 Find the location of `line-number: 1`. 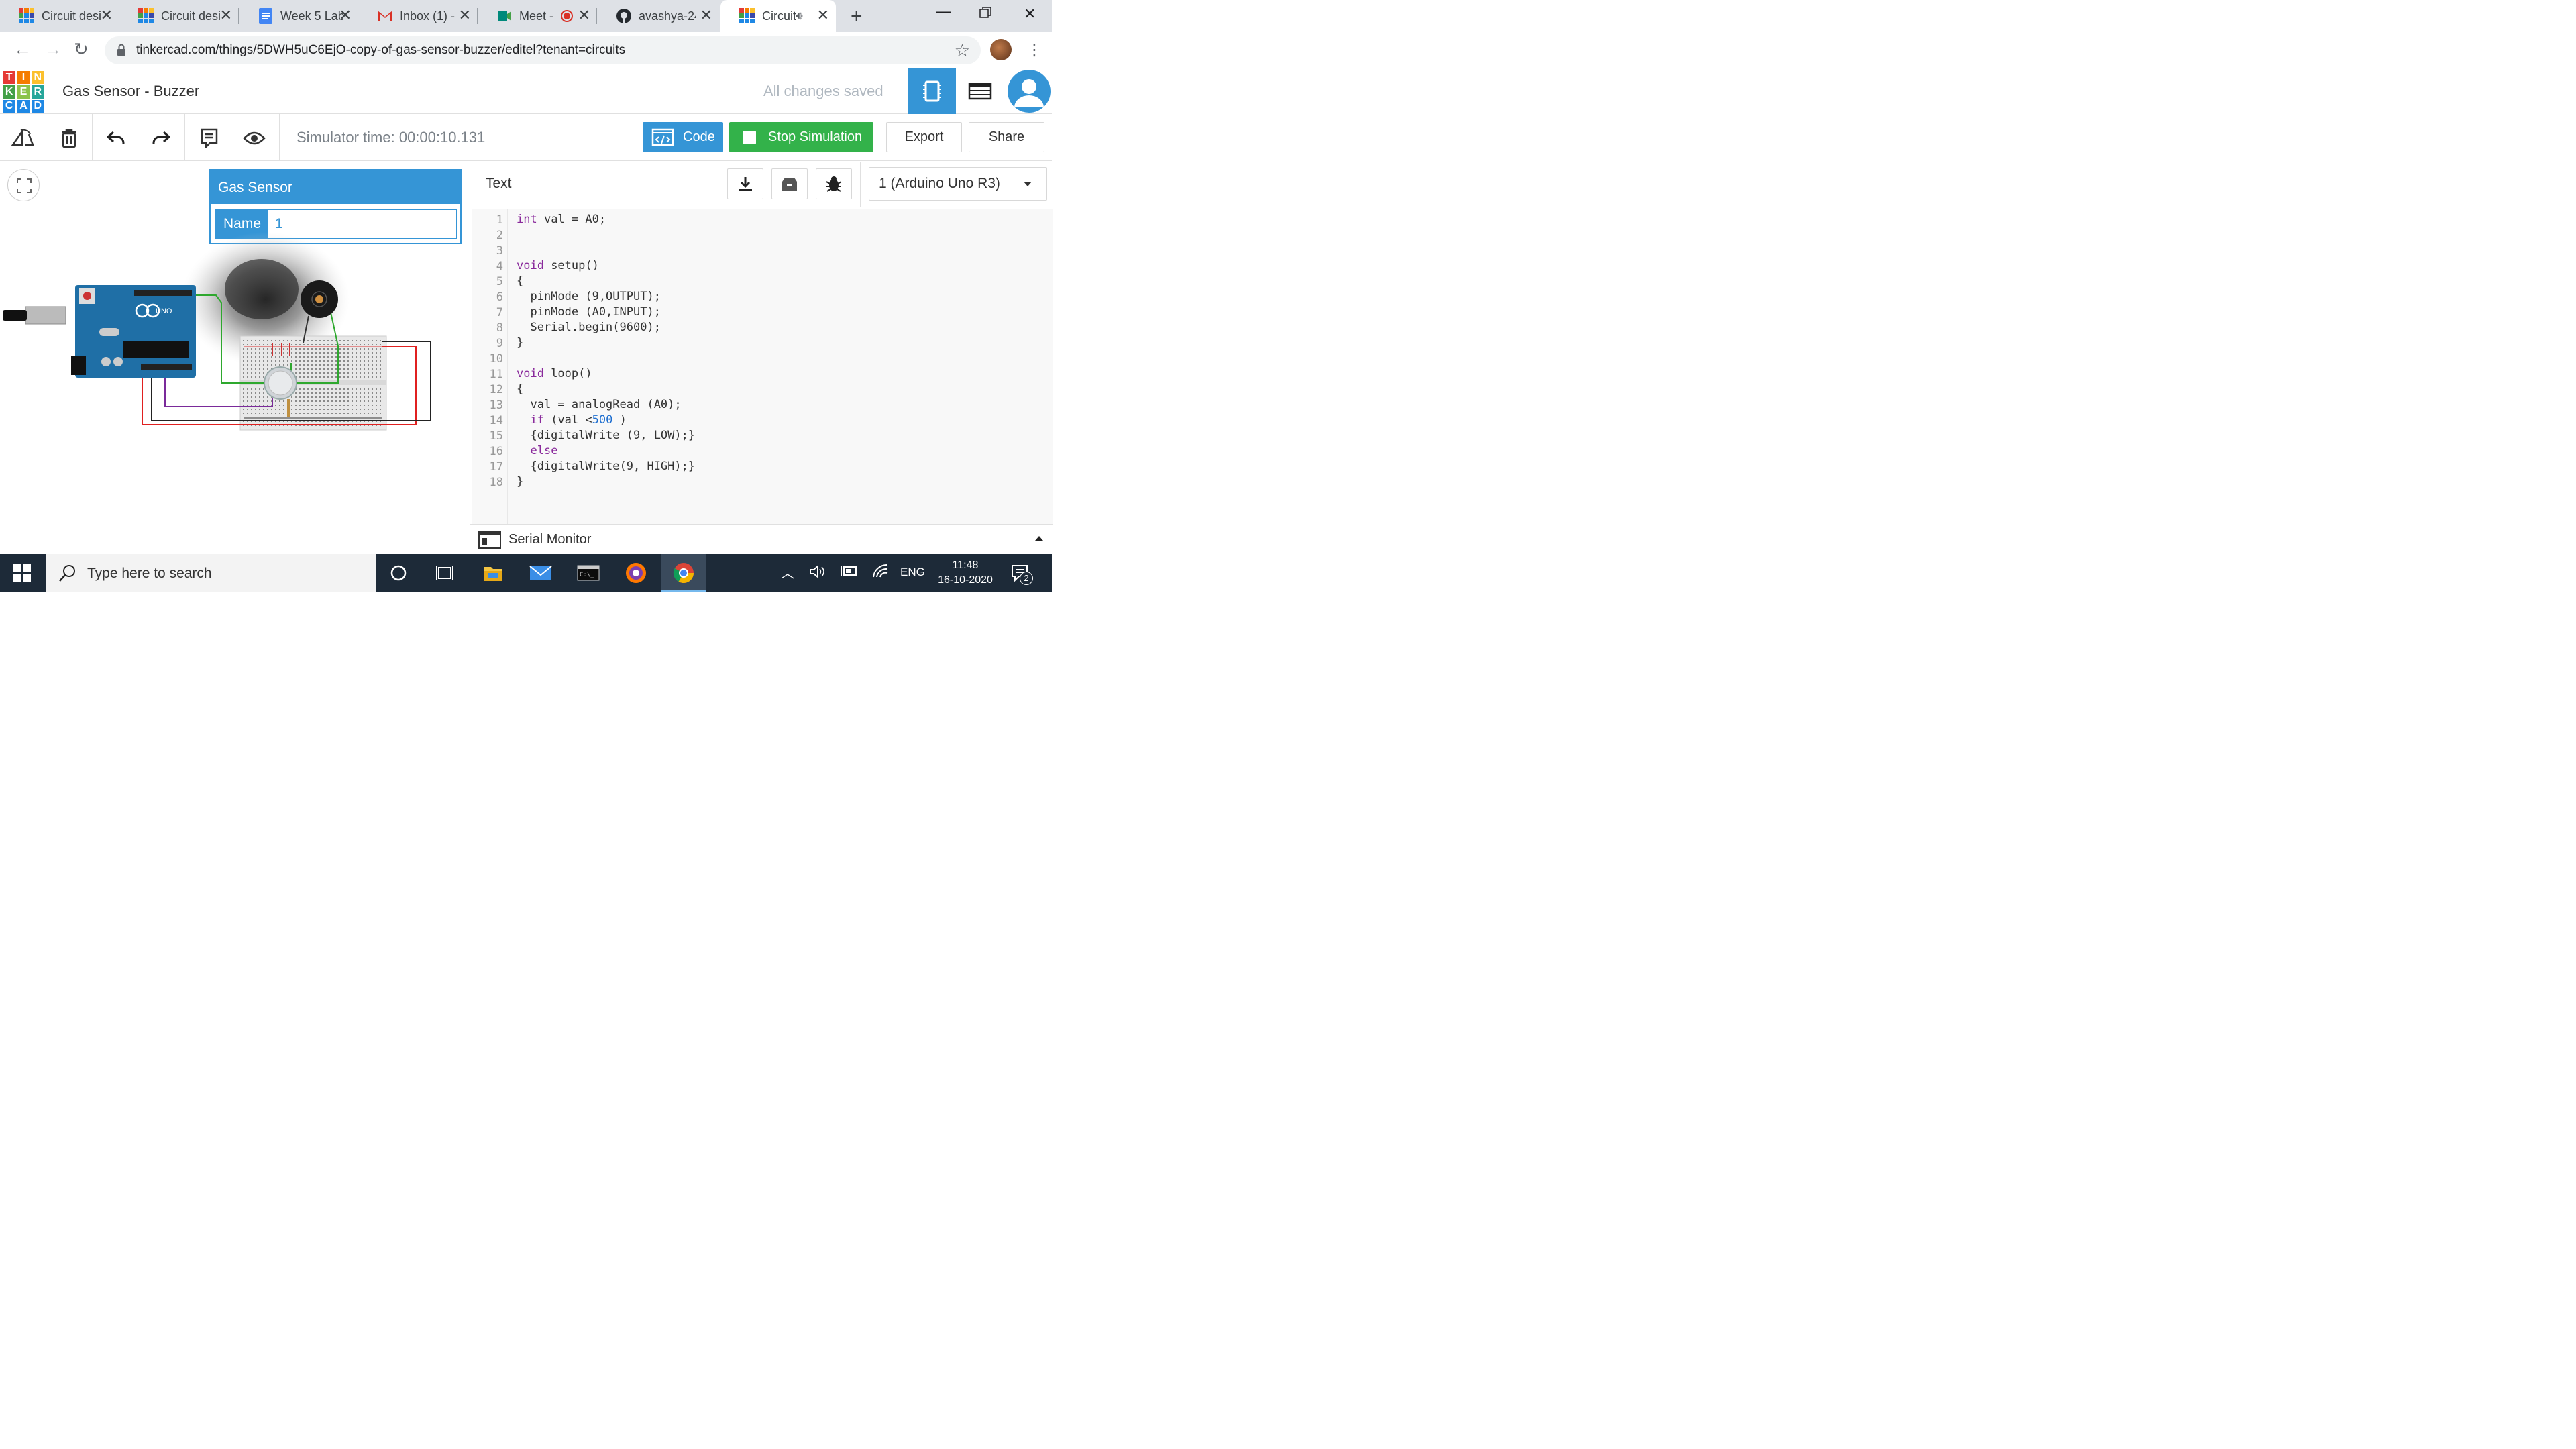

line-number: 1 is located at coordinates (499, 220).